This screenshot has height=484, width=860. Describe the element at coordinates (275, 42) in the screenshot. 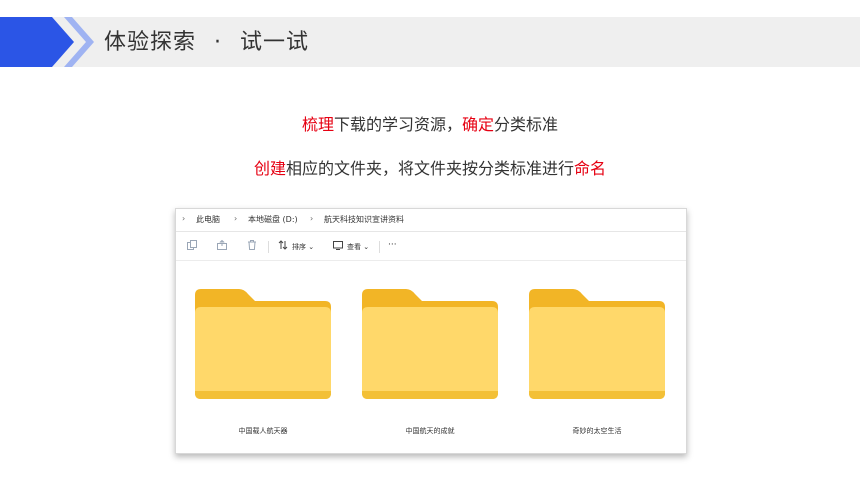

I see `slide-title-sub: 试一试` at that location.